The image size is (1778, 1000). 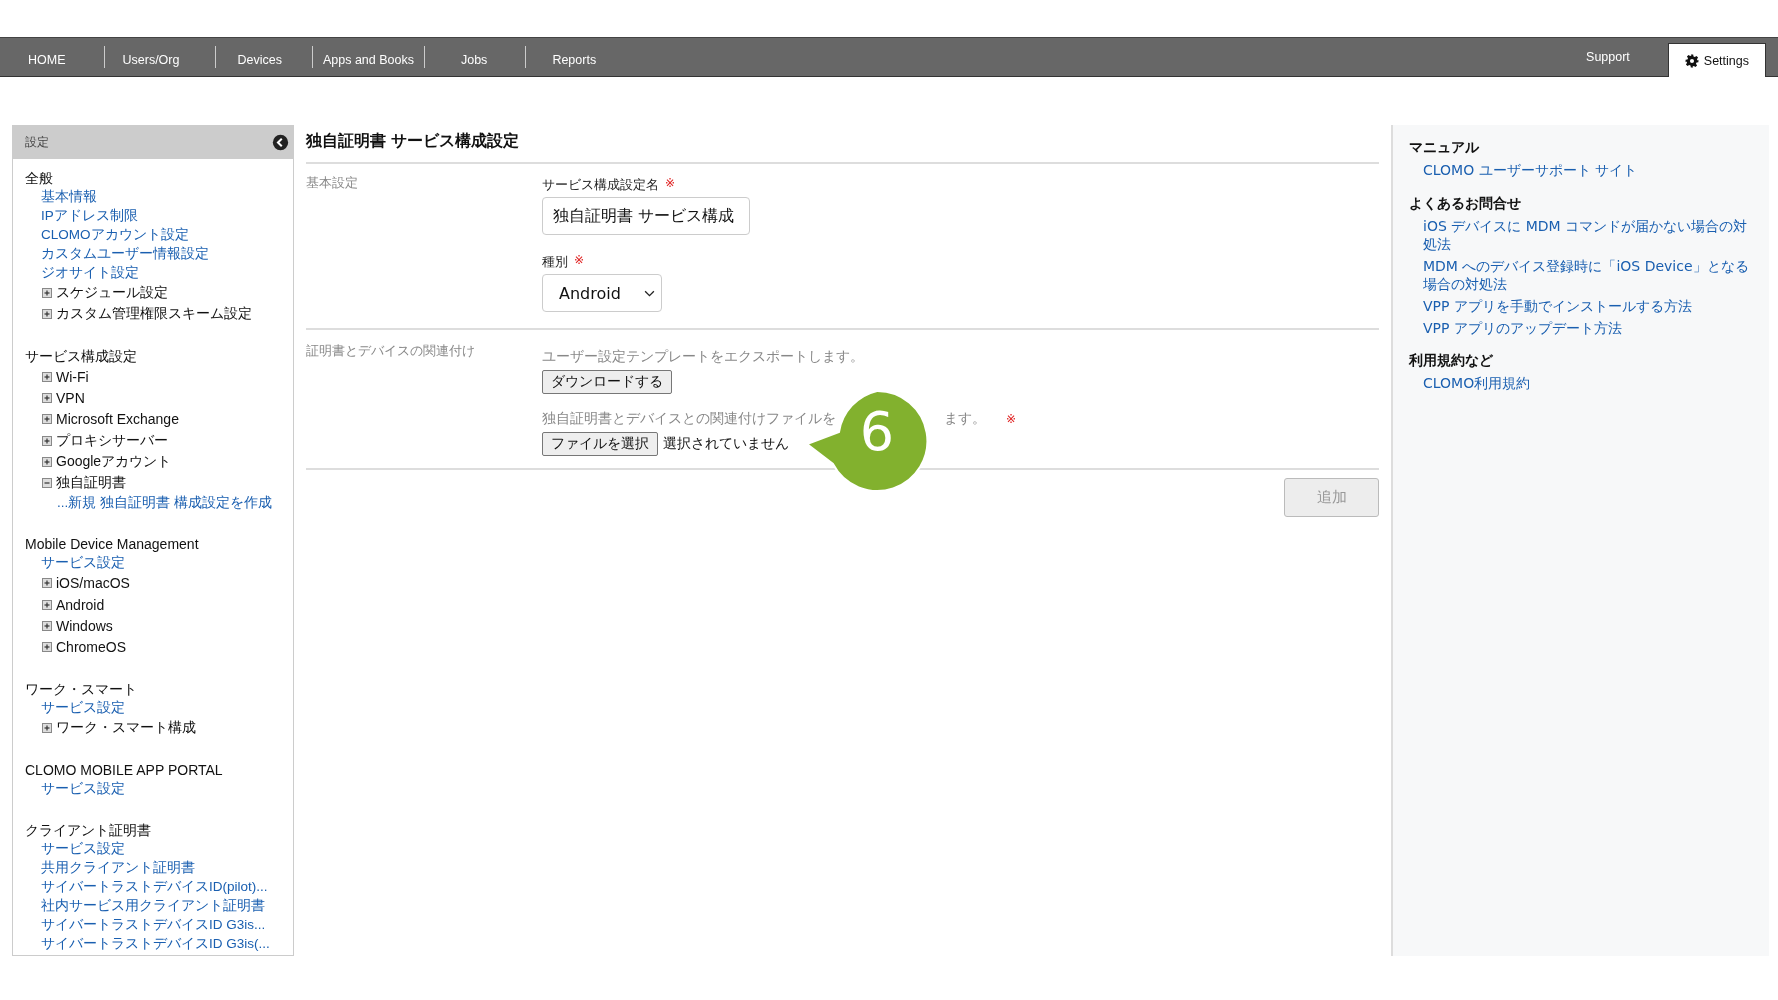 What do you see at coordinates (39, 178) in the screenshot?
I see `sidebar-section-title: 全般` at bounding box center [39, 178].